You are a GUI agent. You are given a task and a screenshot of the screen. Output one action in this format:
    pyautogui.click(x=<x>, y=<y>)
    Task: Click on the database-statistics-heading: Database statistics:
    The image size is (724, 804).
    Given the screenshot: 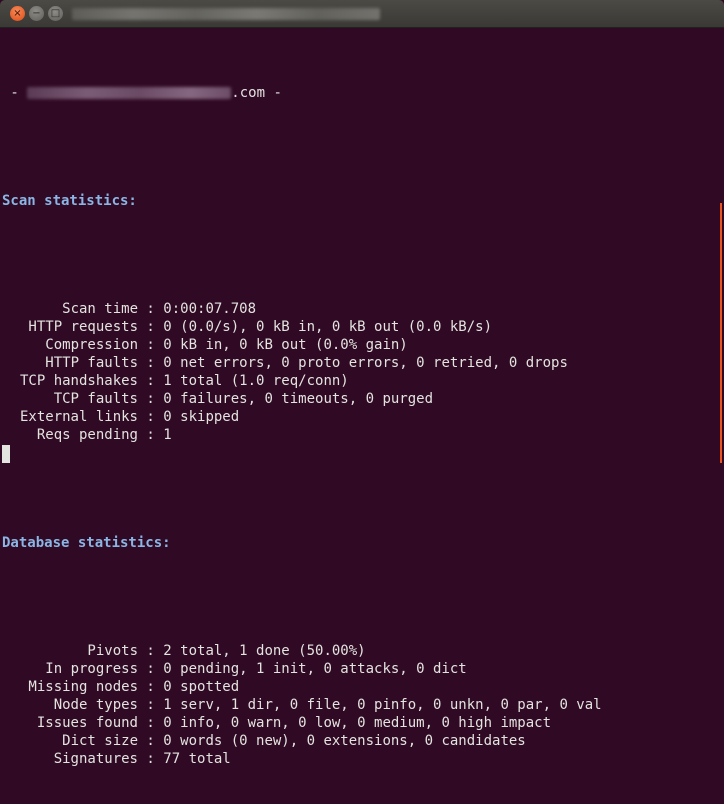 What is the action you would take?
    pyautogui.click(x=86, y=543)
    